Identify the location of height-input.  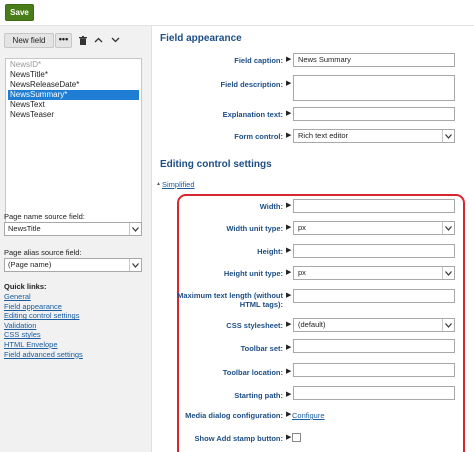
(374, 251).